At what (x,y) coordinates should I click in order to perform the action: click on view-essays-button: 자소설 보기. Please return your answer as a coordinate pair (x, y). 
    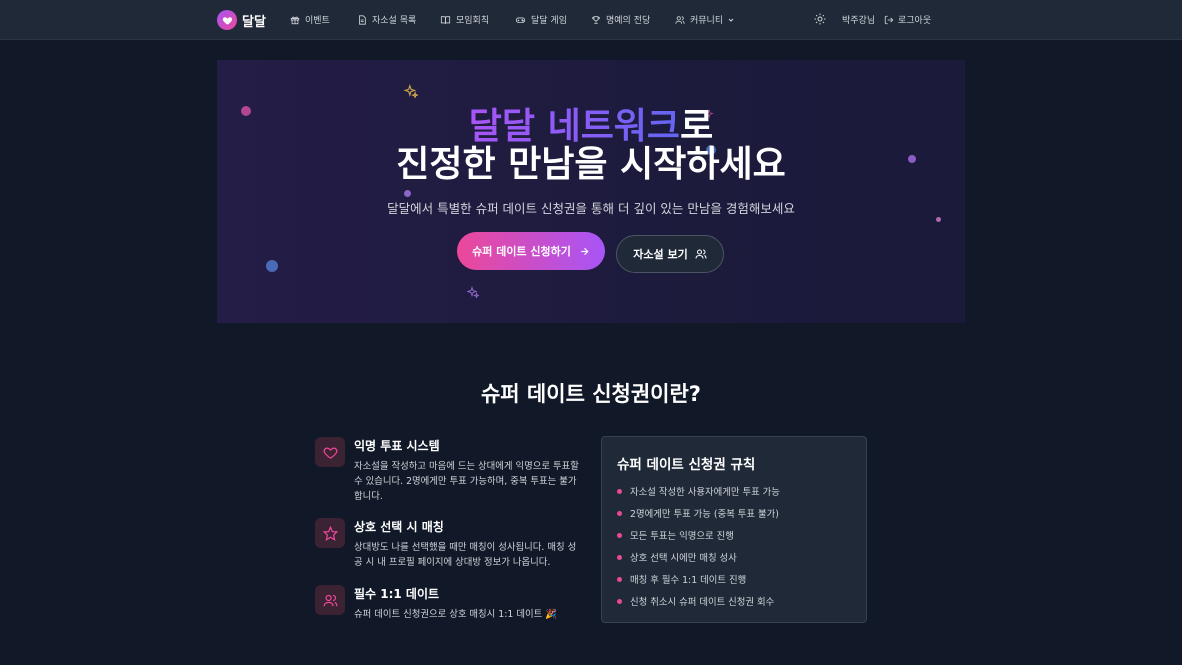
    Looking at the image, I should click on (670, 254).